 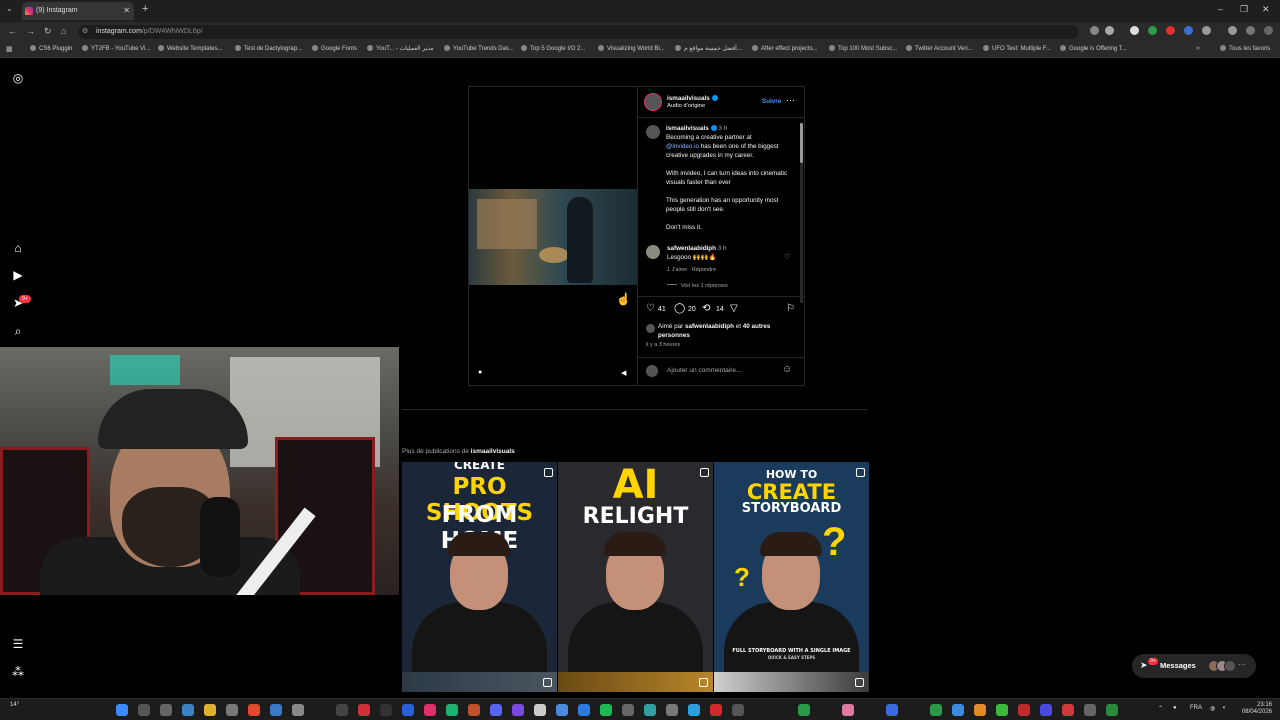 What do you see at coordinates (48, 31) in the screenshot?
I see `reload-icon: ↻` at bounding box center [48, 31].